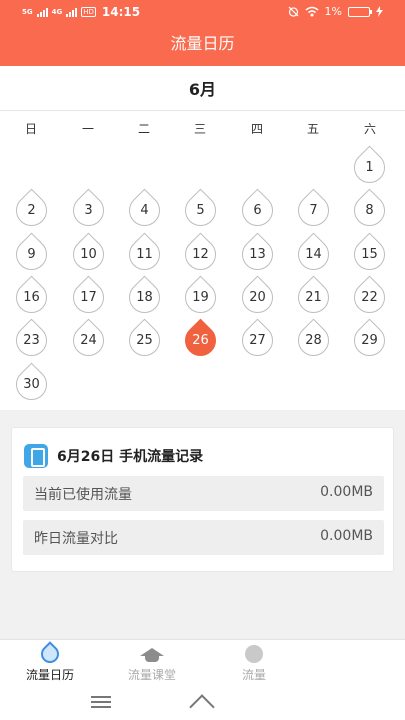 Image resolution: width=405 pixels, height=720 pixels. What do you see at coordinates (50, 654) in the screenshot?
I see `water-drop-icon` at bounding box center [50, 654].